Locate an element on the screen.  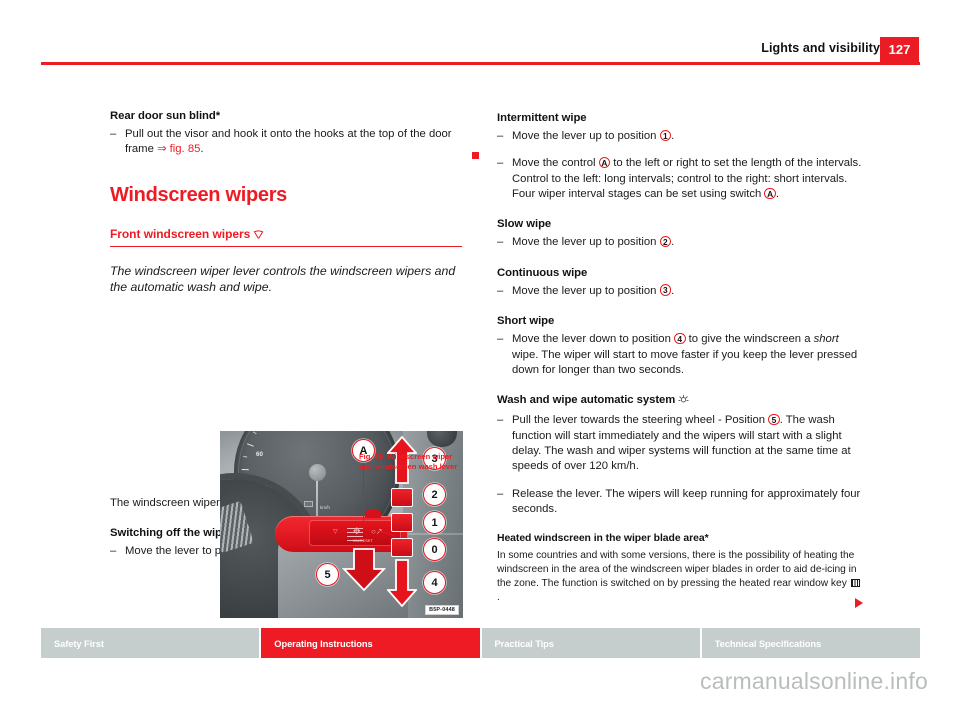
odometer-display is located at coordinates (308, 504).